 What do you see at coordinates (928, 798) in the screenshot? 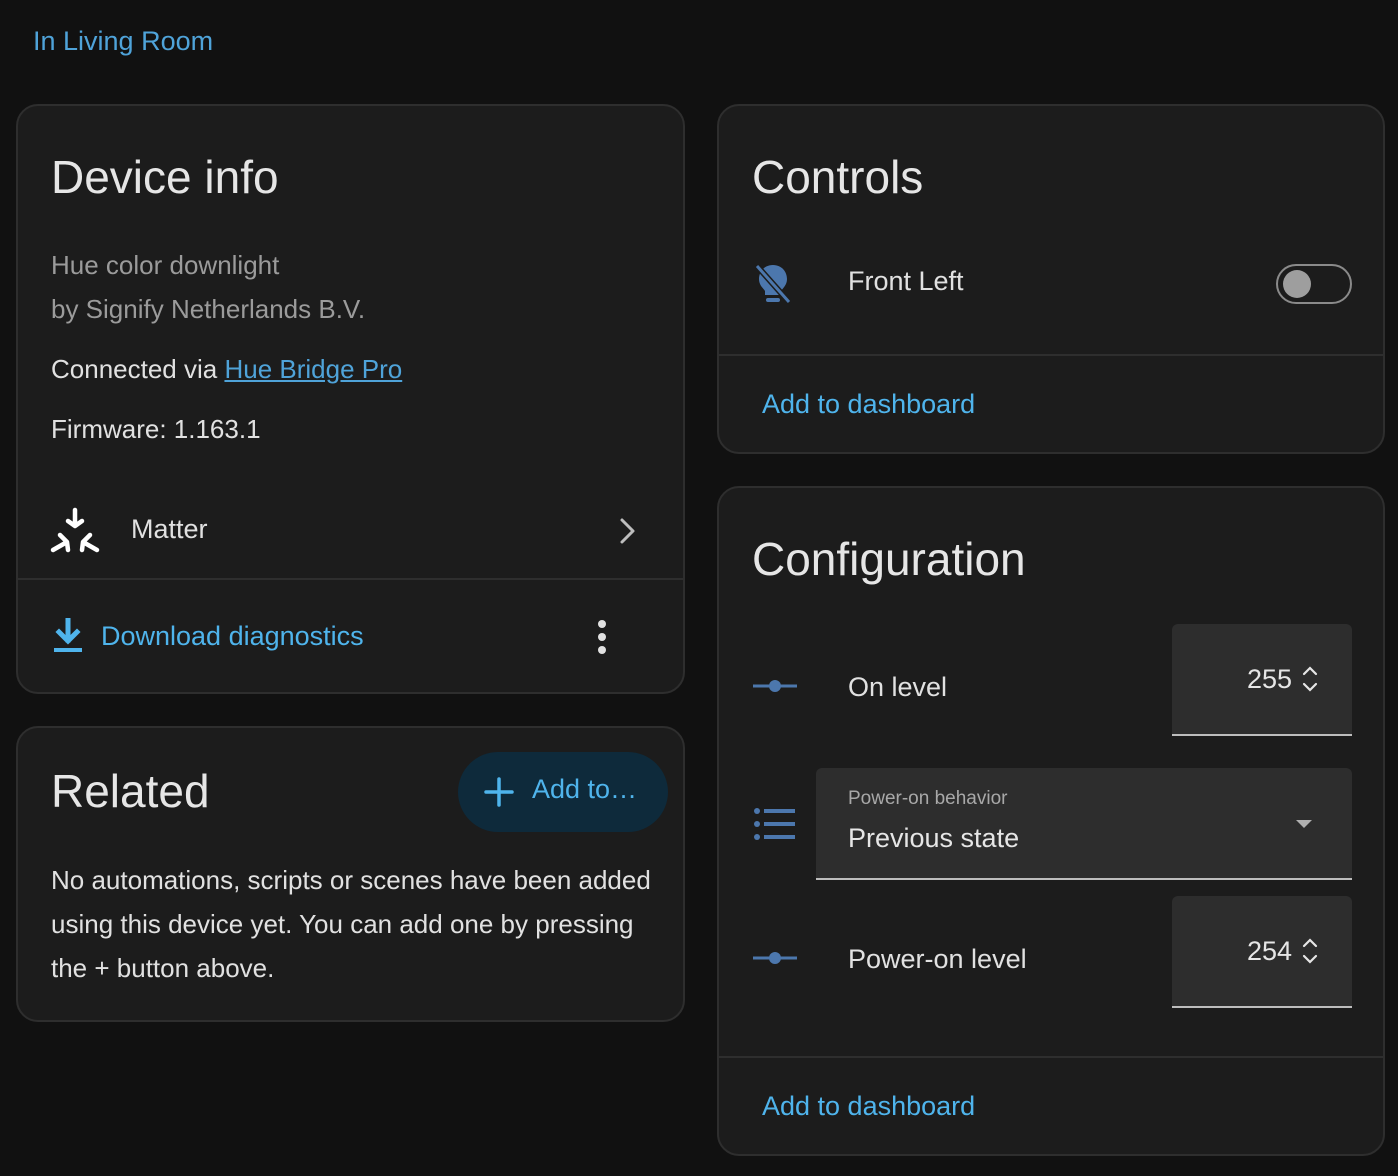
I see `power-on-behavior-label: Power-on behavior` at bounding box center [928, 798].